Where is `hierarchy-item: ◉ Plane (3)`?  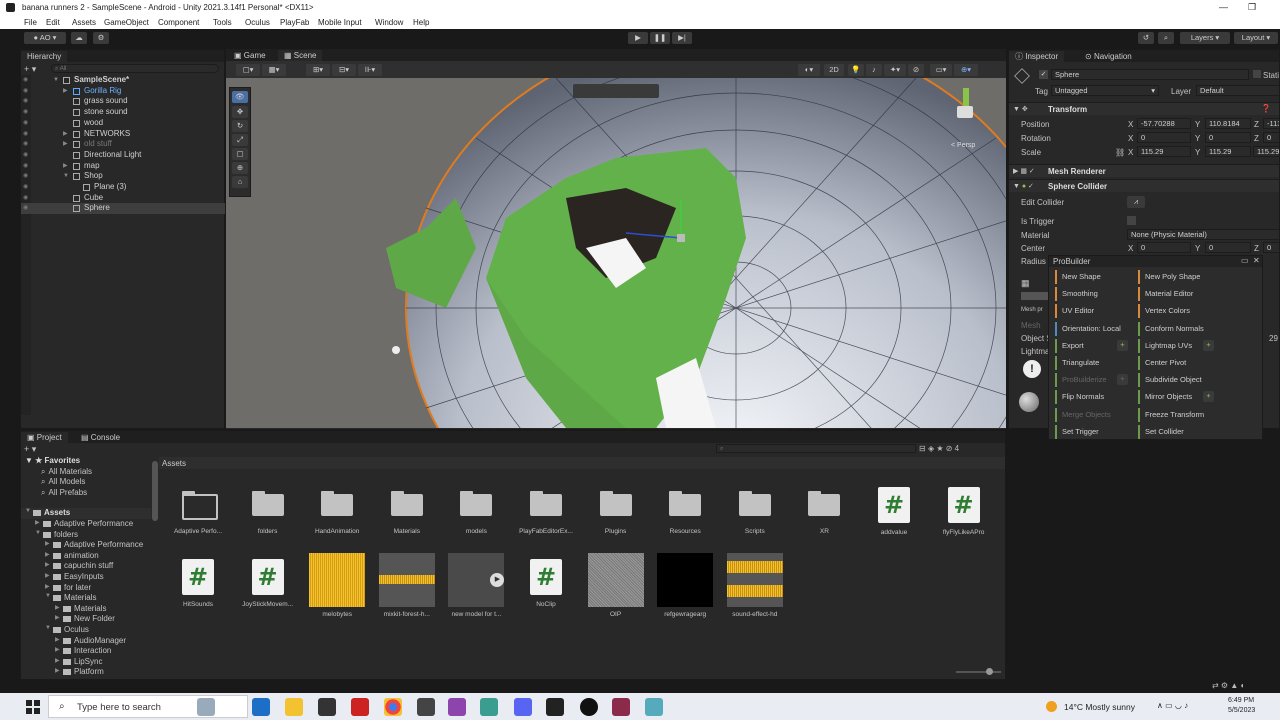 hierarchy-item: ◉ Plane (3) is located at coordinates (123, 187).